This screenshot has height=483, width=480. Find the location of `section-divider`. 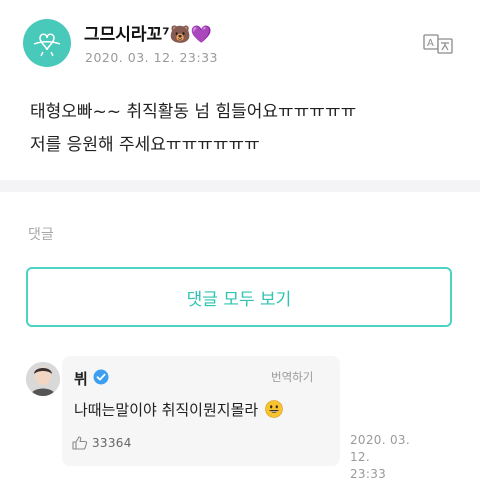

section-divider is located at coordinates (240, 186).